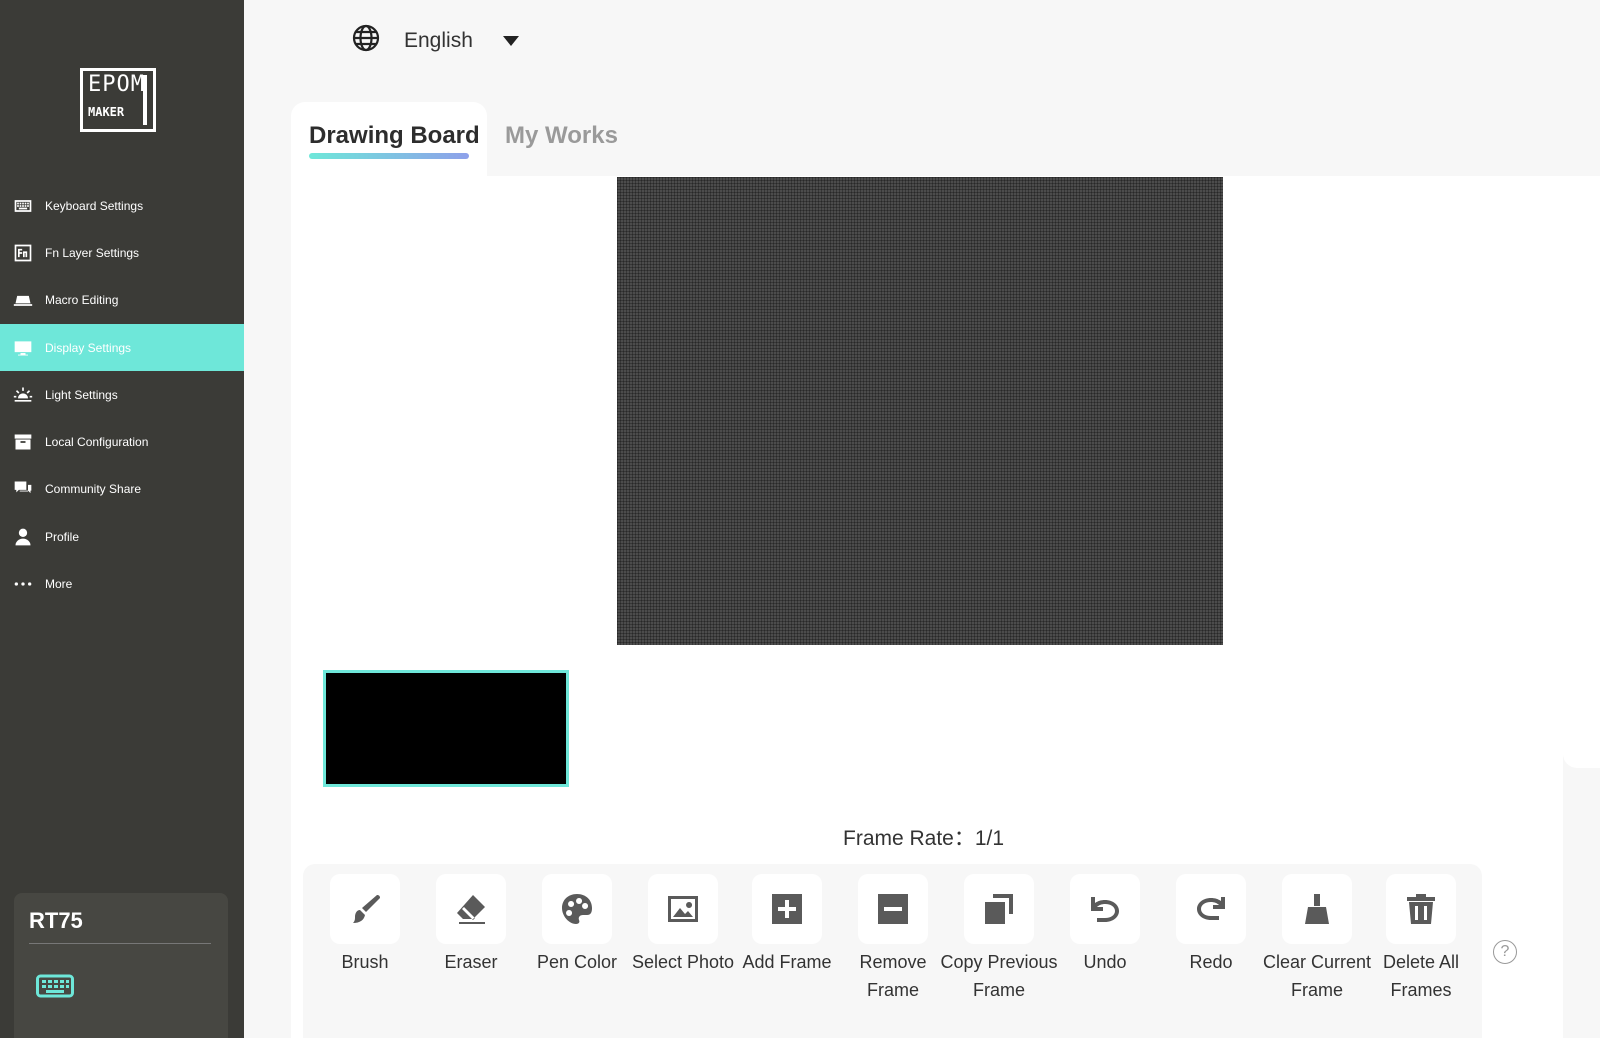 This screenshot has height=1038, width=1600. I want to click on logo-text-bottom: MAKER, so click(106, 112).